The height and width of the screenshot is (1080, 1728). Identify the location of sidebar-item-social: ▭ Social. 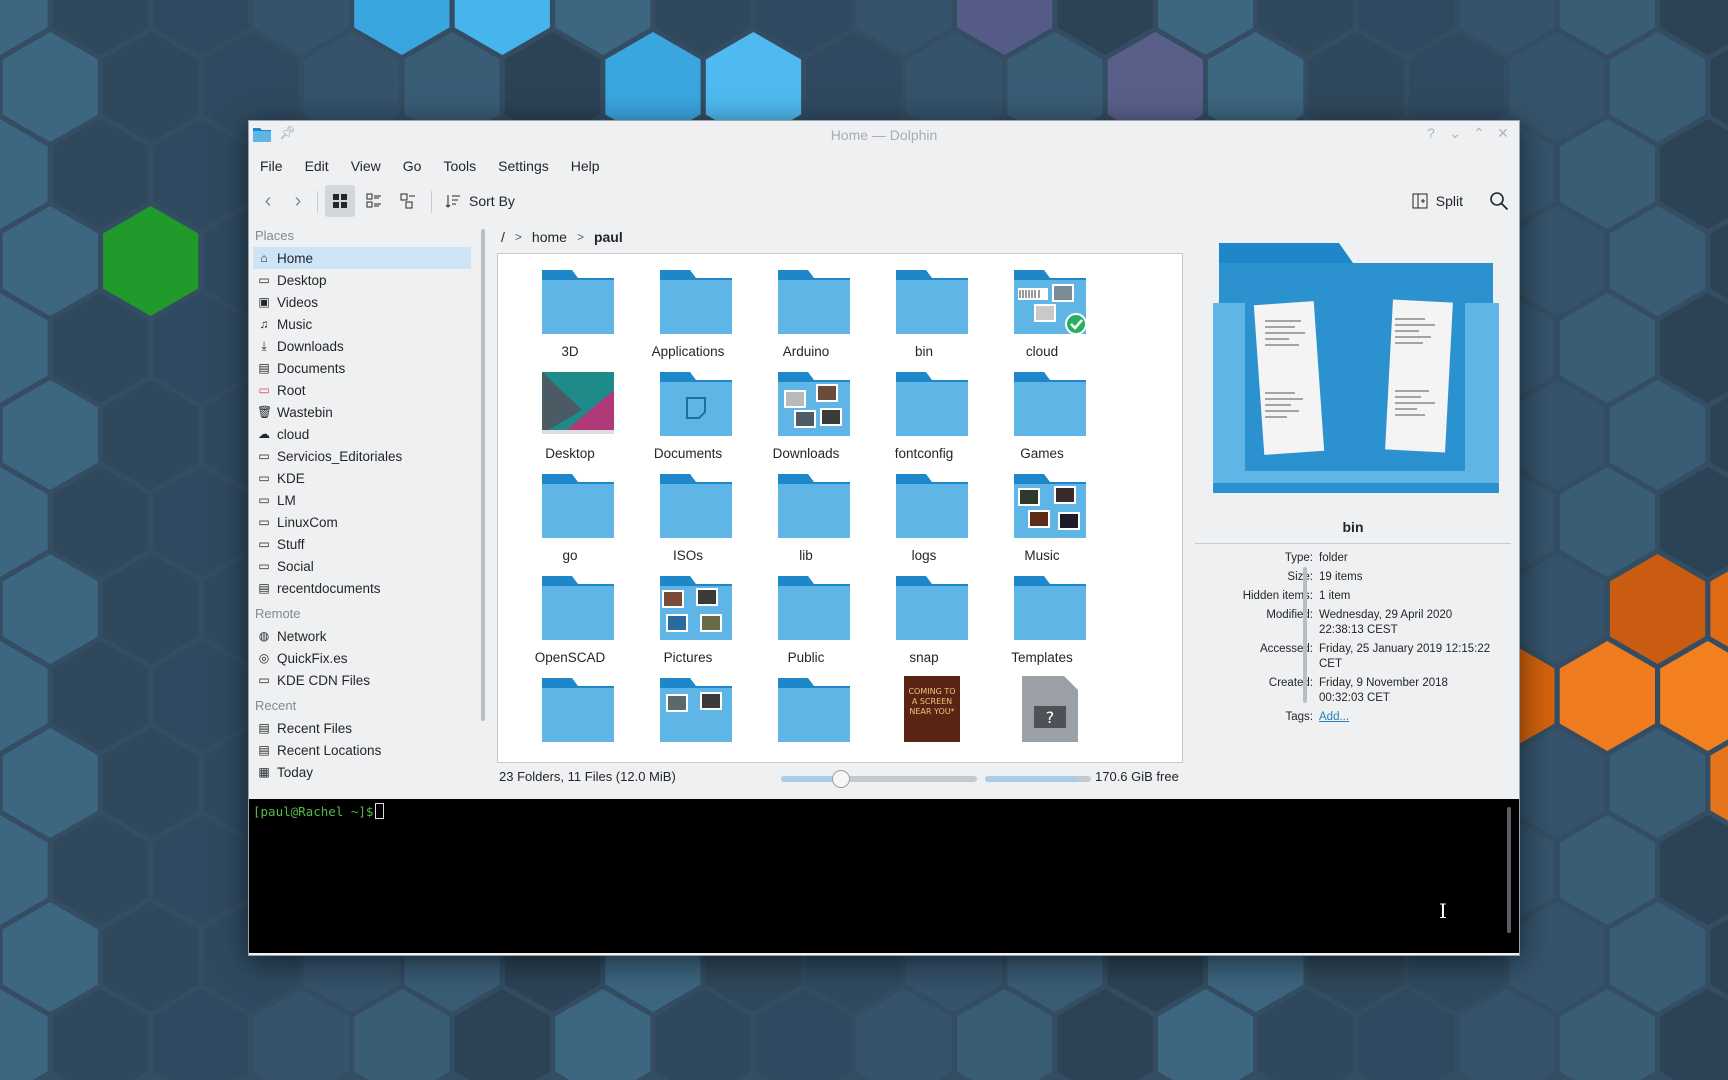
(362, 566).